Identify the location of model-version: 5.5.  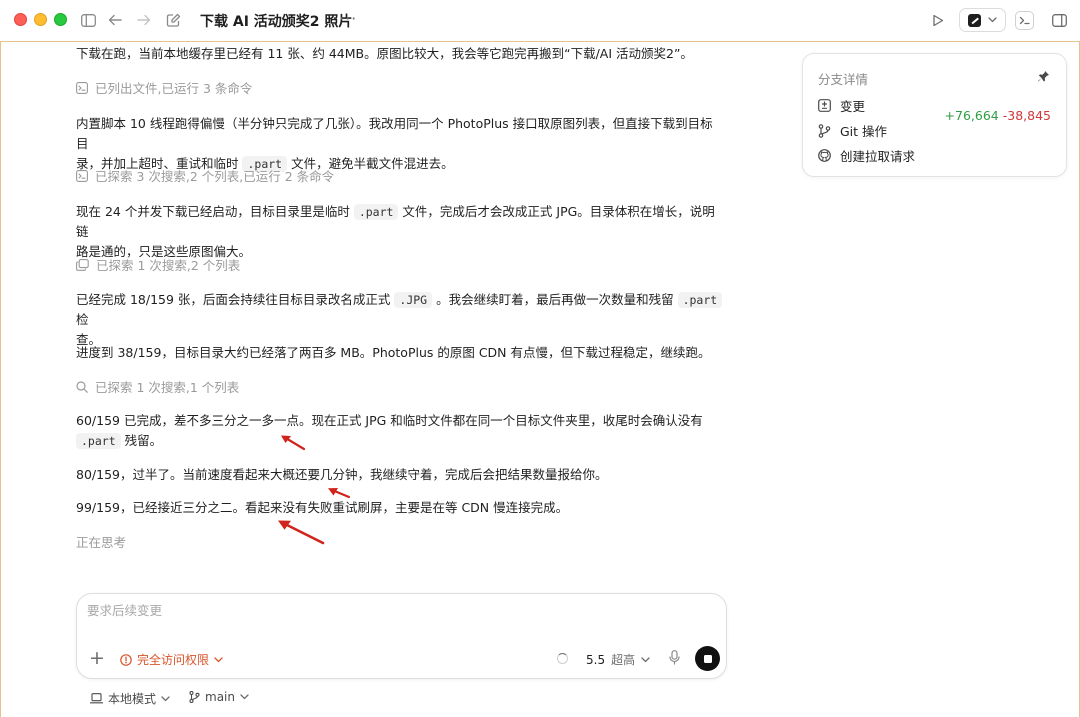
(596, 659).